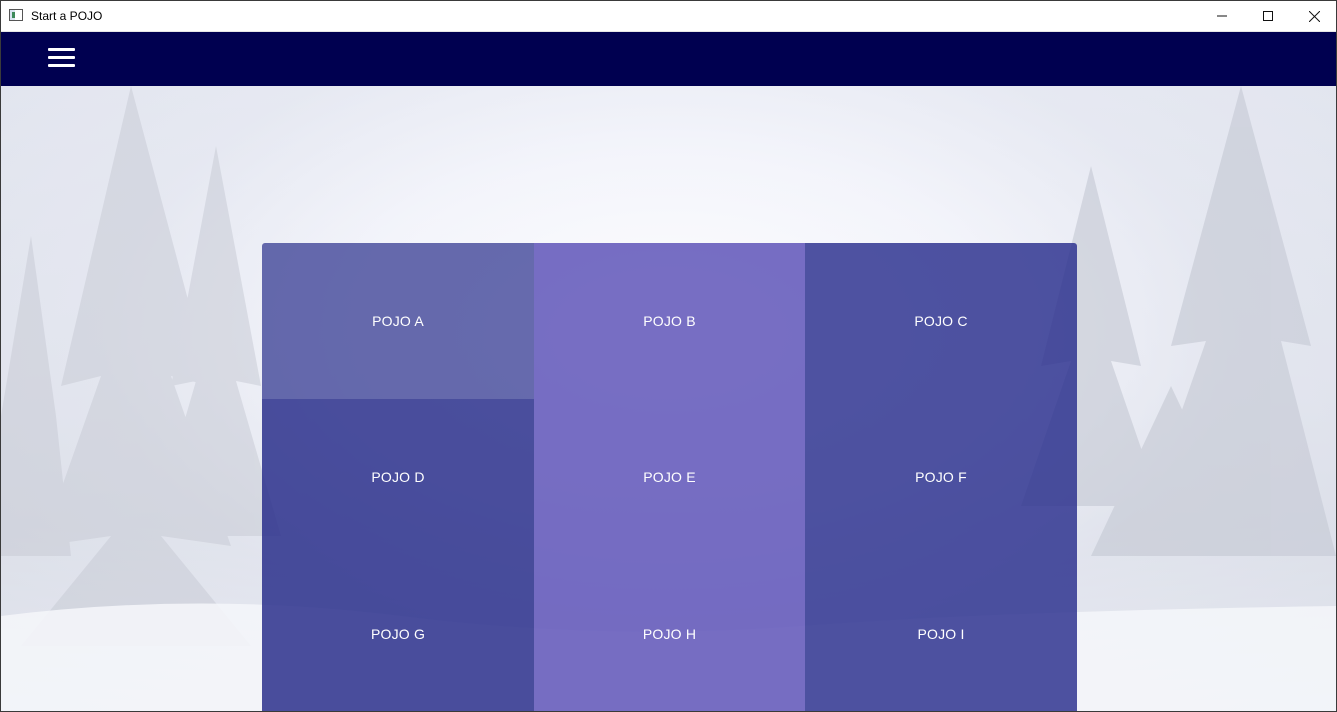  I want to click on title-bar: Start a POJO, so click(668, 16).